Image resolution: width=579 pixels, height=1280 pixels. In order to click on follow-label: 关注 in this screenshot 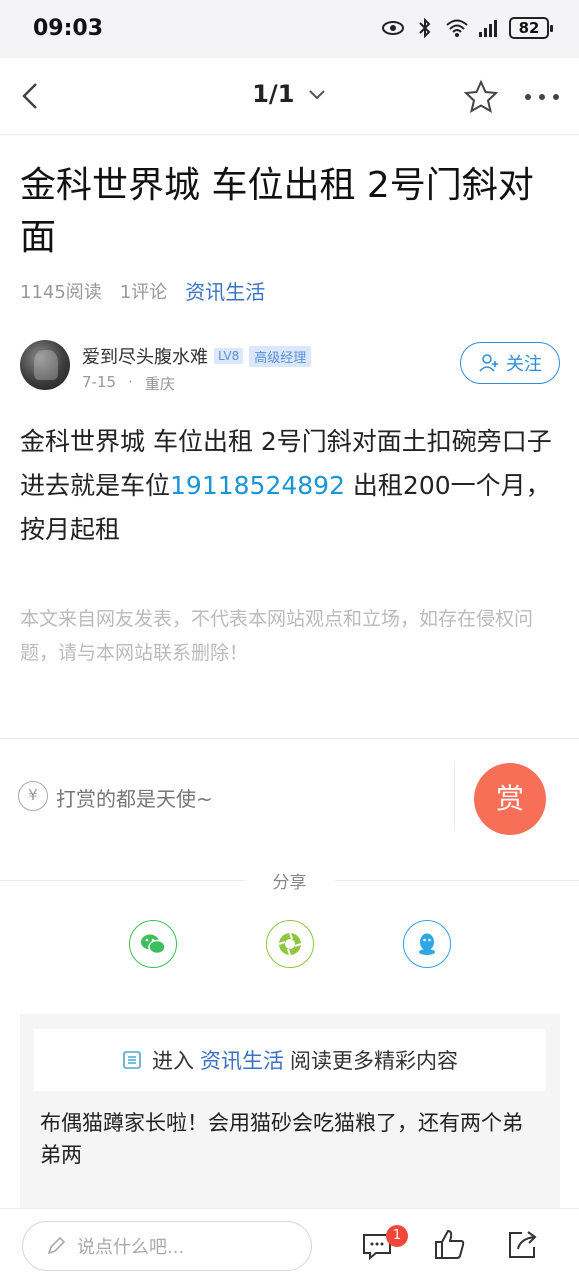, I will do `click(524, 364)`.